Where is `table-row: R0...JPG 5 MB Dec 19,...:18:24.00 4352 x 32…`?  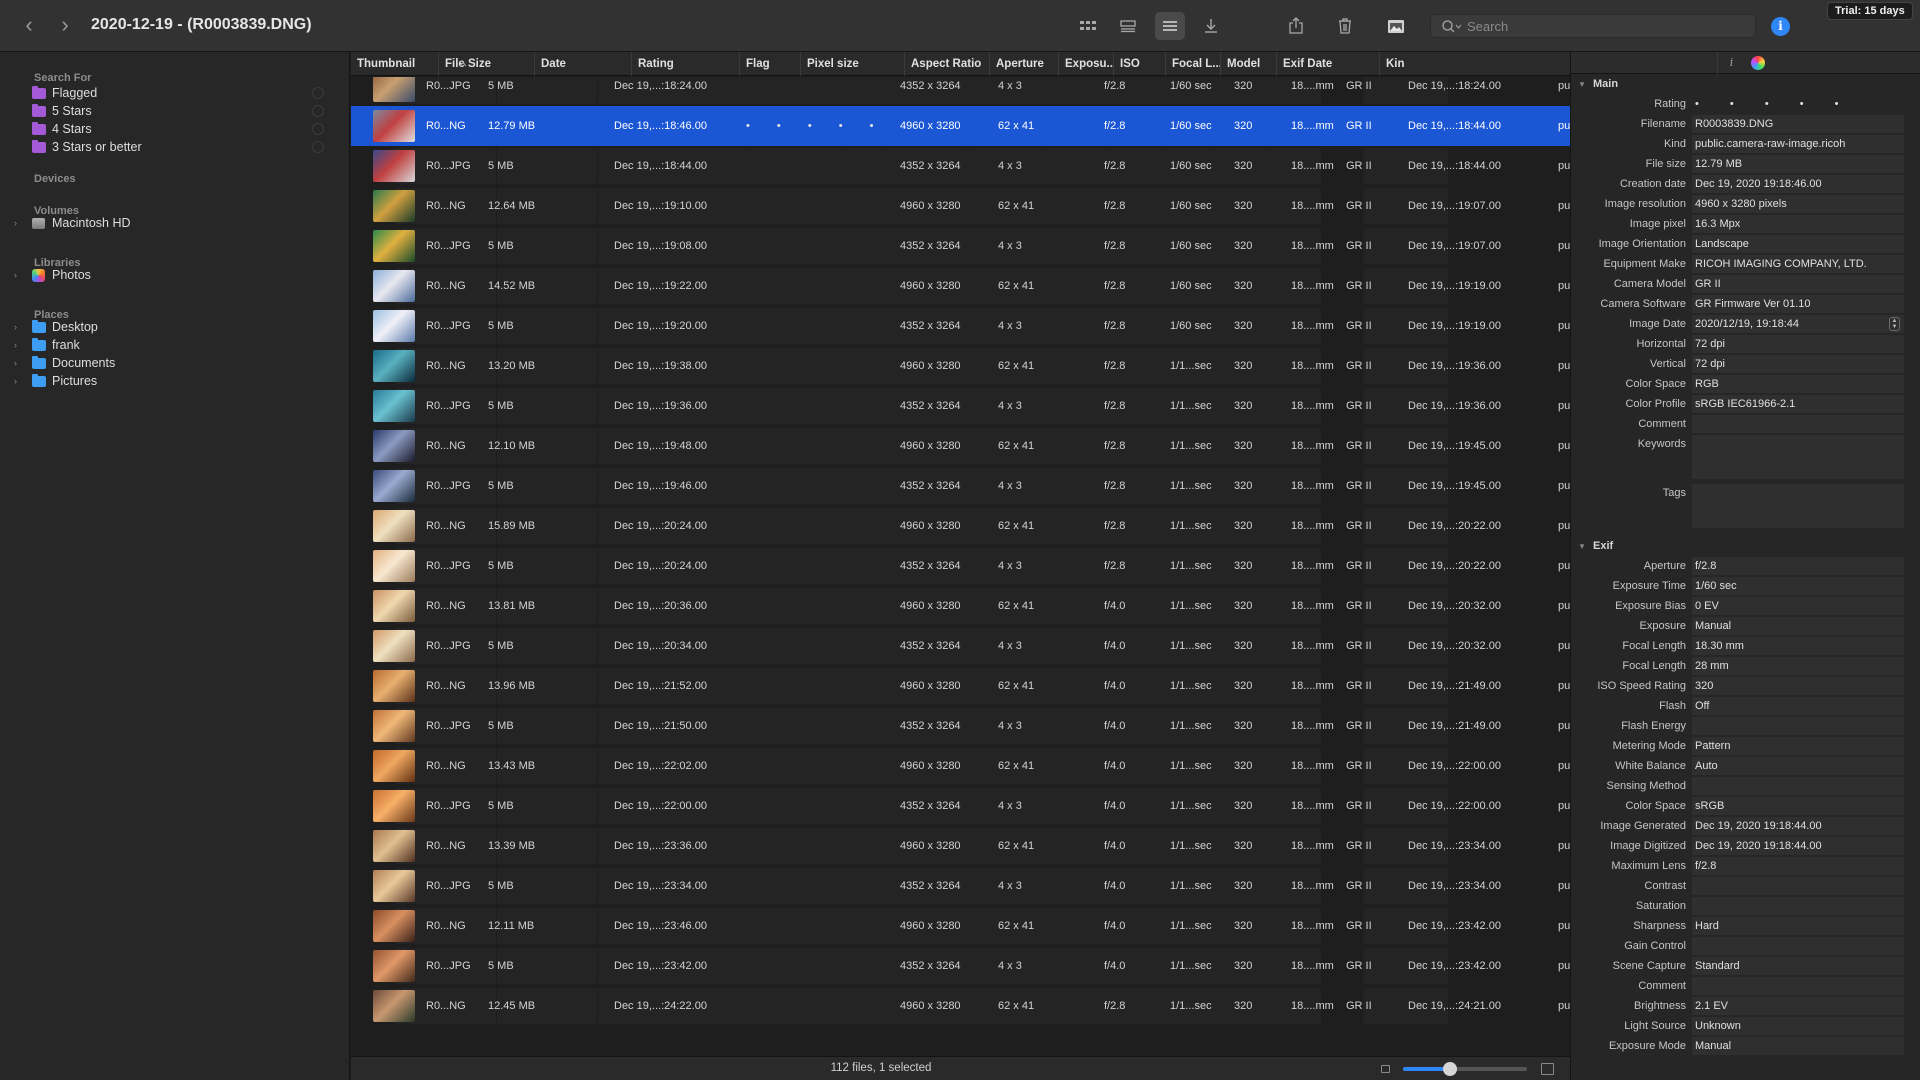
table-row: R0...JPG 5 MB Dec 19,...:18:24.00 4352 x 32… is located at coordinates (960, 91).